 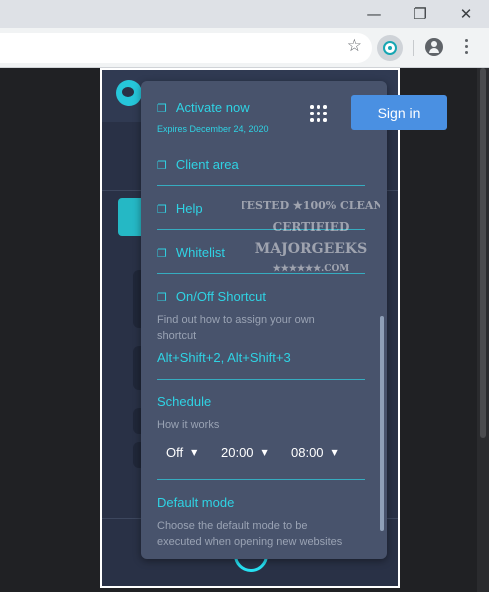 What do you see at coordinates (236, 320) in the screenshot?
I see `shortcut-description-line: Find out how to assign your own` at bounding box center [236, 320].